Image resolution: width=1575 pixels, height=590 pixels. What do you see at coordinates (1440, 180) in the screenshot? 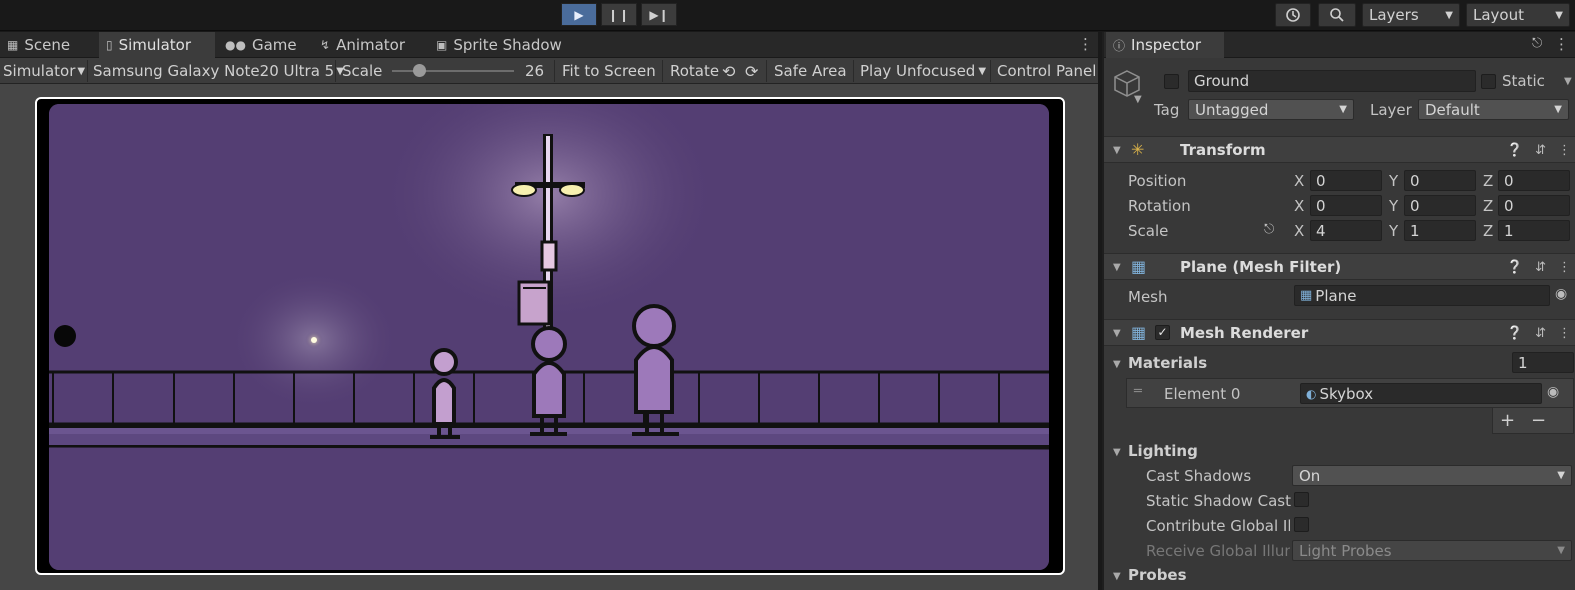
I see `position-y-field: 0` at bounding box center [1440, 180].